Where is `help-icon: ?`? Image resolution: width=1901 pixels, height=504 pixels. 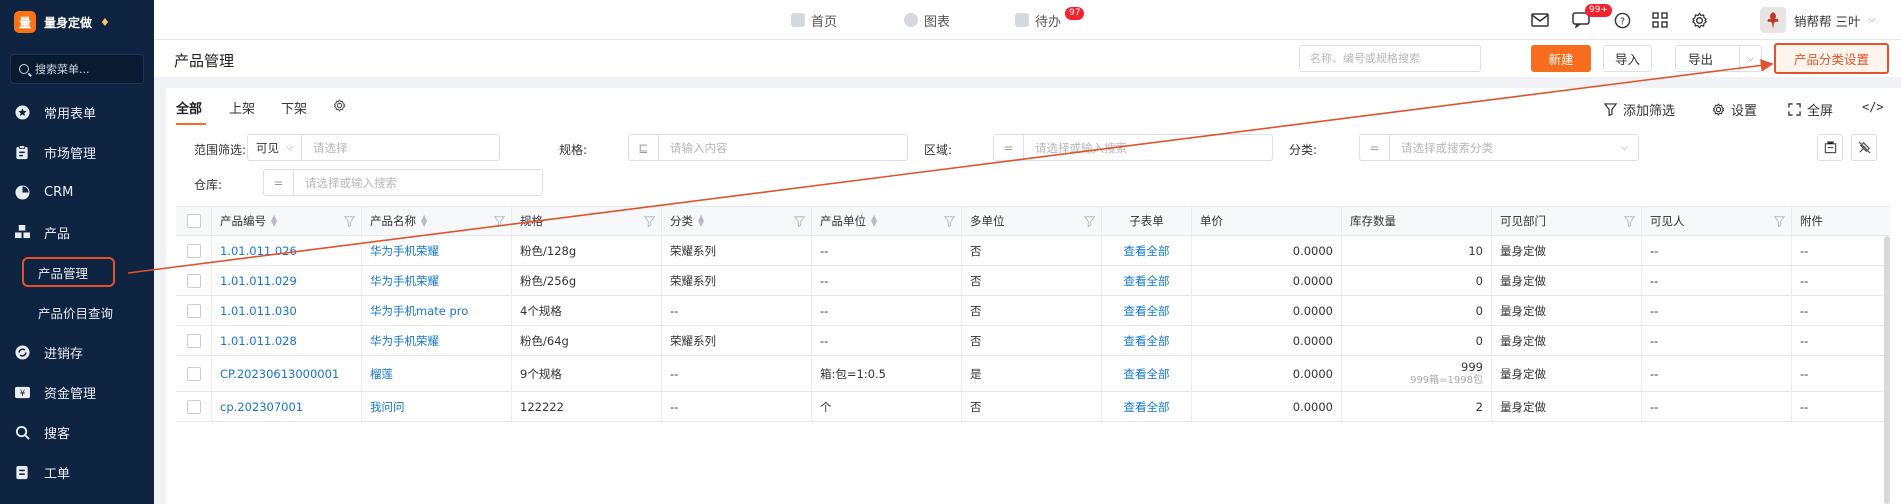
help-icon: ? is located at coordinates (1622, 20).